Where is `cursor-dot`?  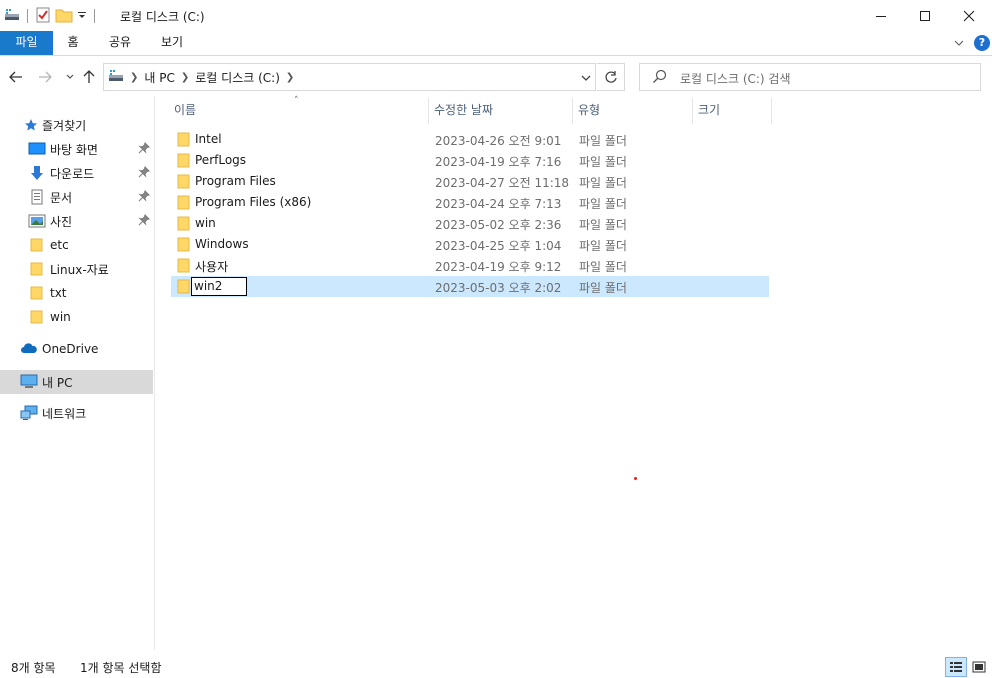 cursor-dot is located at coordinates (635, 478).